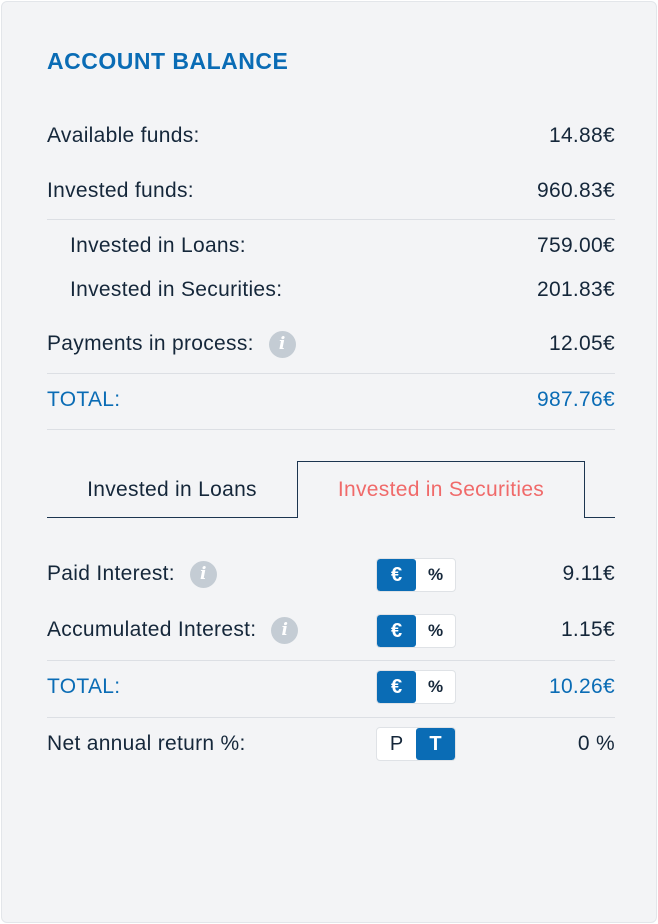  Describe the element at coordinates (581, 343) in the screenshot. I see `payments-in-process-value: 12.05€` at that location.